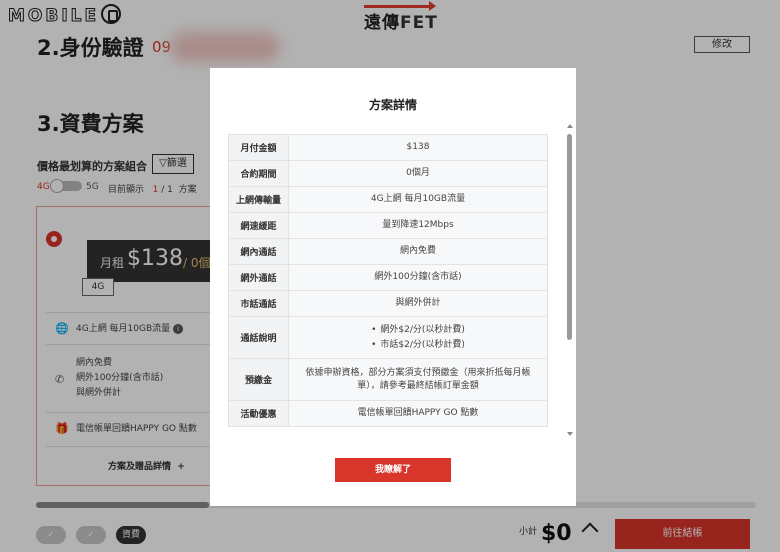  Describe the element at coordinates (418, 225) in the screenshot. I see `row-value: 量到降速12Mbps` at that location.